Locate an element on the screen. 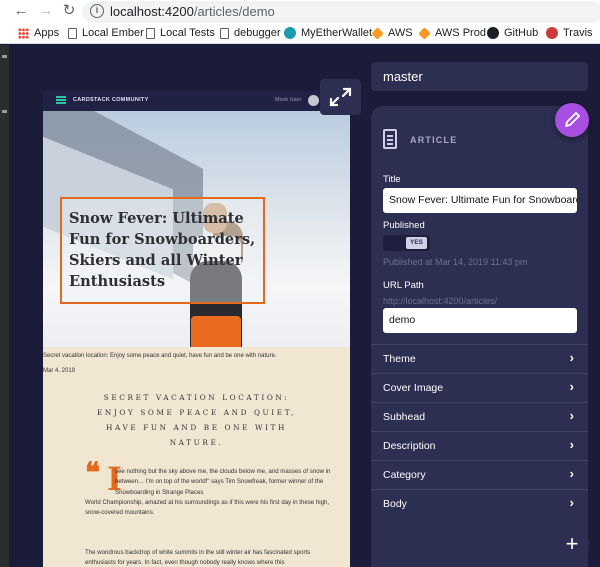 The height and width of the screenshot is (567, 600). bookmark-travis: Travis is located at coordinates (569, 33).